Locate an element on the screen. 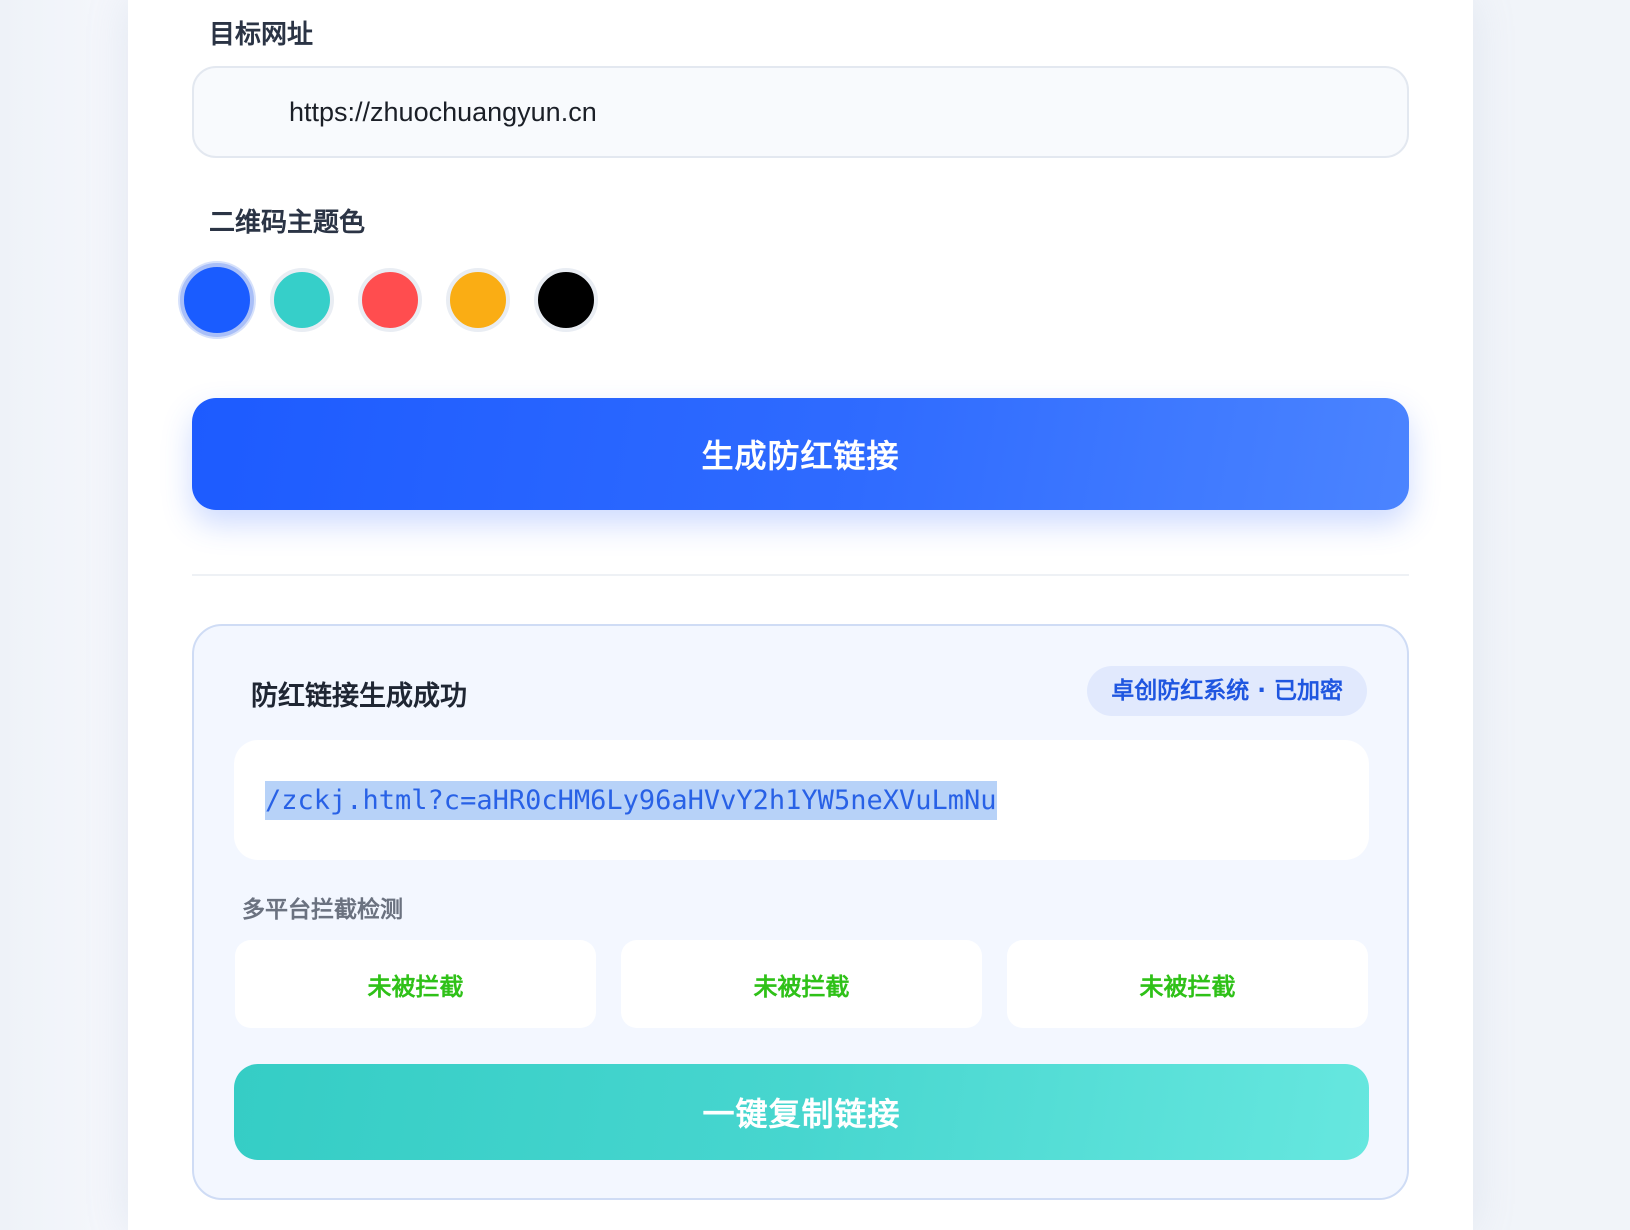  color-swatch-blue is located at coordinates (217, 300).